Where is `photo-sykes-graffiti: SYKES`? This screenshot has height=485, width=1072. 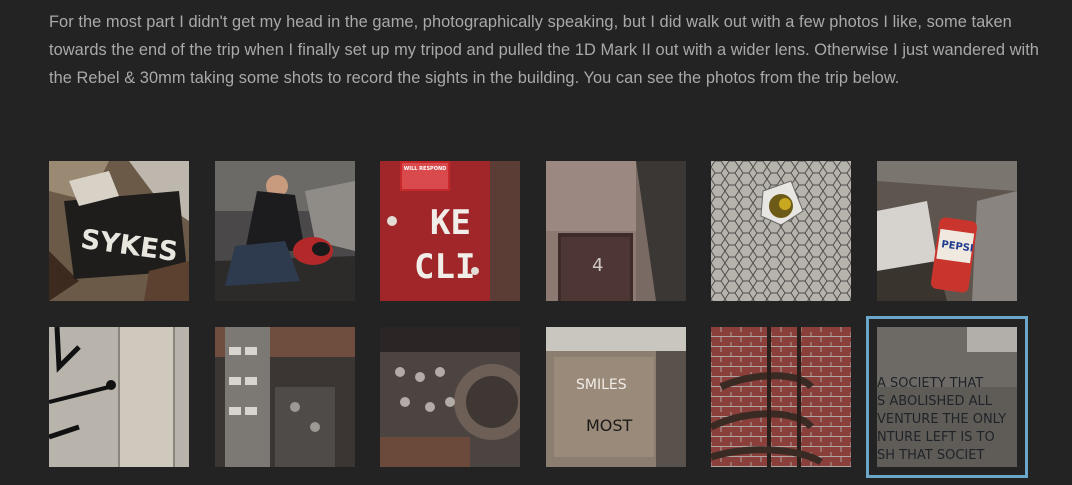 photo-sykes-graffiti: SYKES is located at coordinates (119, 231).